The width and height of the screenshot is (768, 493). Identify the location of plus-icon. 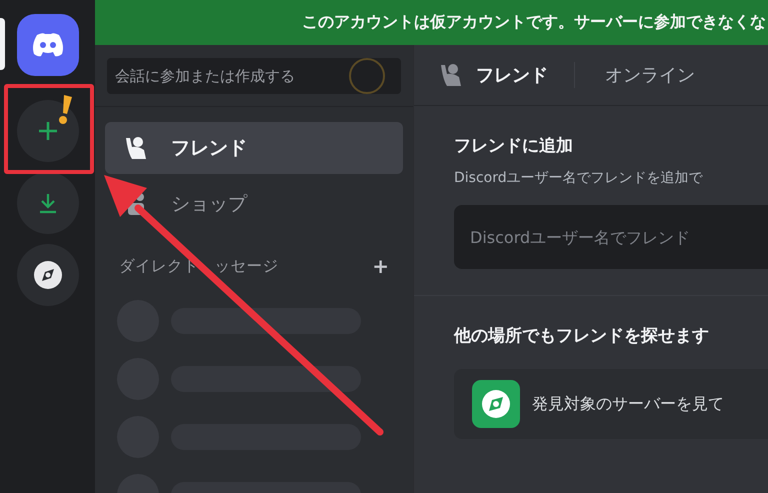
(48, 131).